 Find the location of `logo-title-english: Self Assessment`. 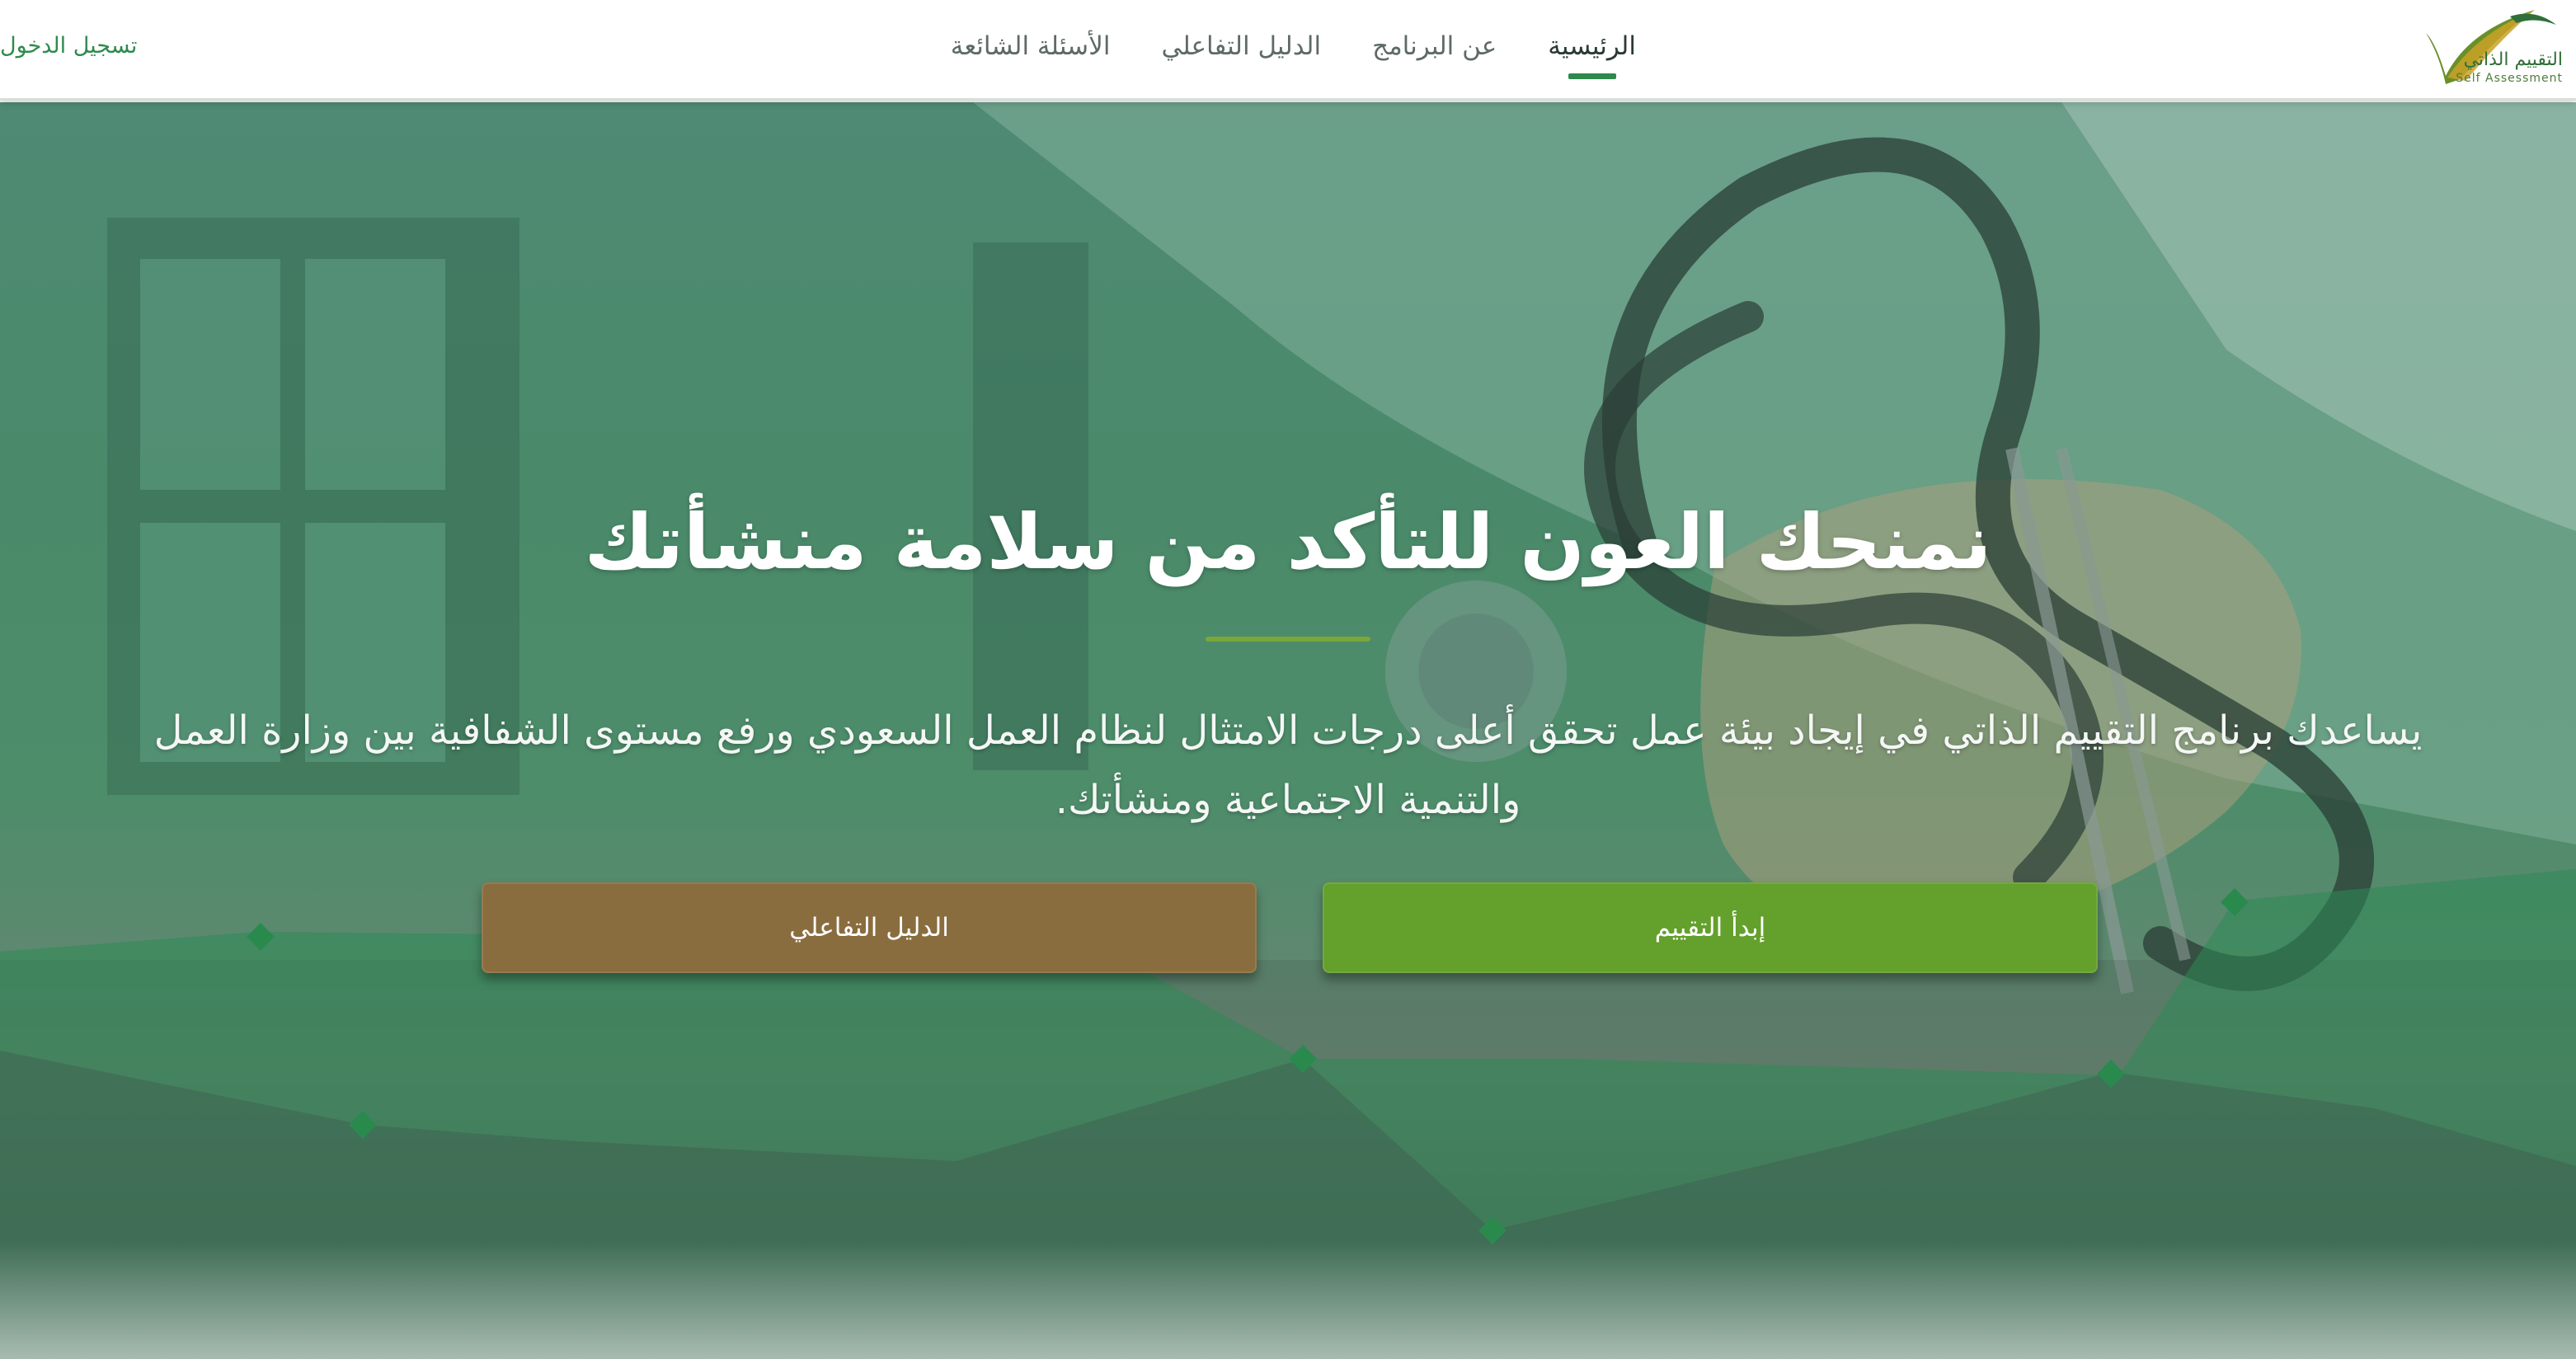

logo-title-english: Self Assessment is located at coordinates (2509, 78).